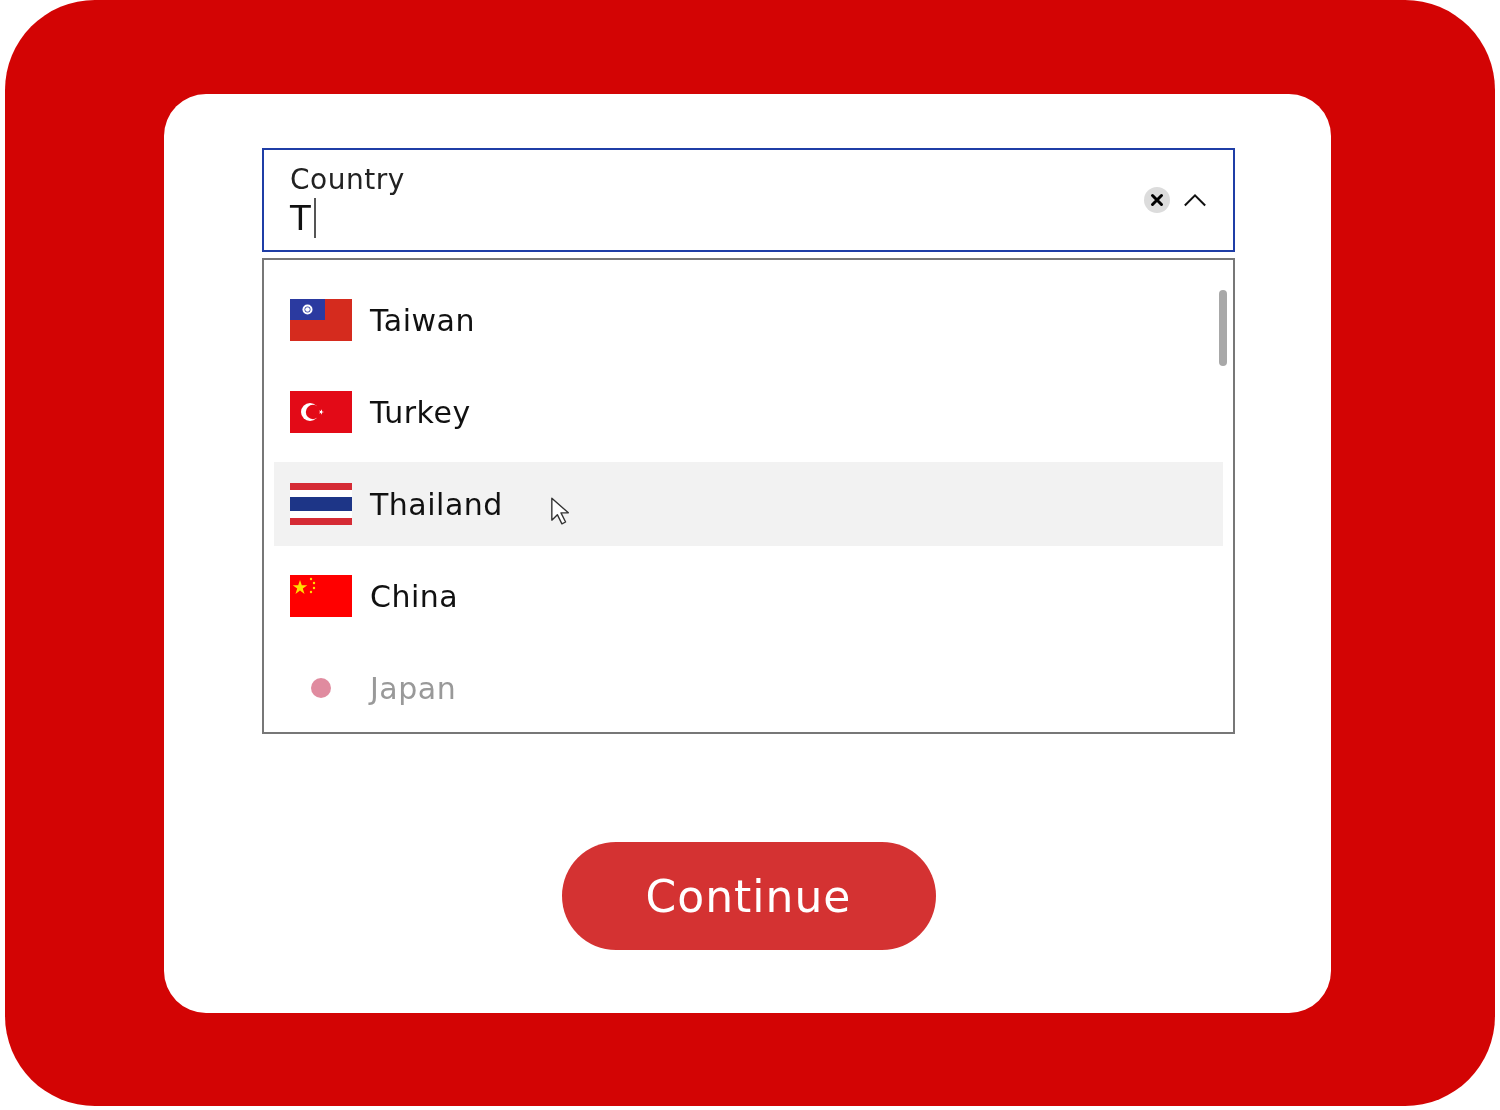  I want to click on country-name: Japan, so click(413, 688).